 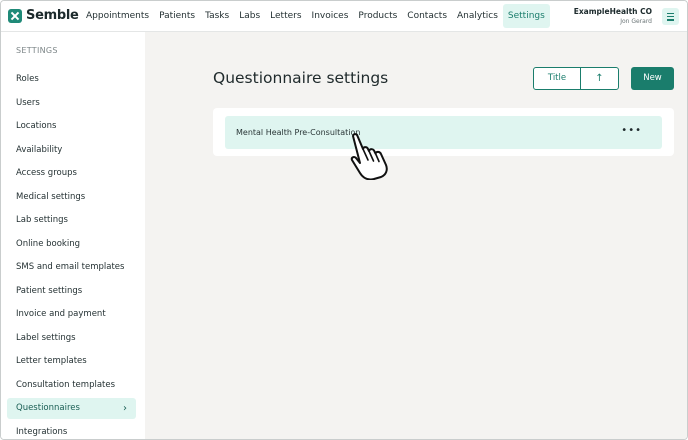 What do you see at coordinates (636, 21) in the screenshot?
I see `user-name: Jon Gerard` at bounding box center [636, 21].